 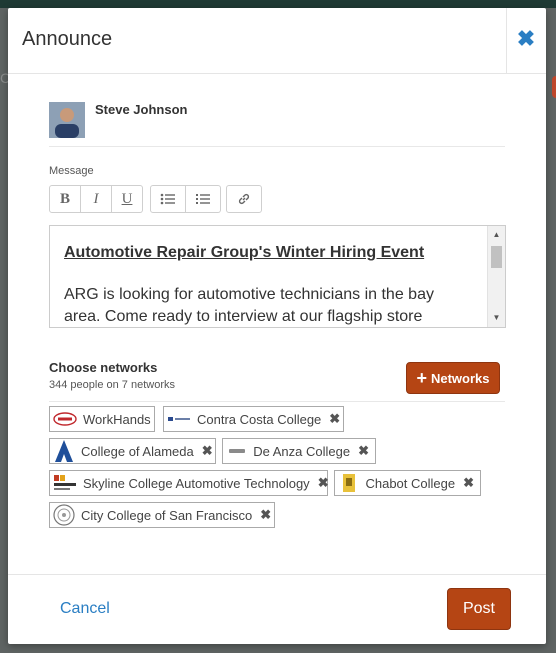 What do you see at coordinates (137, 451) in the screenshot?
I see `network-chip-label: College of Alameda` at bounding box center [137, 451].